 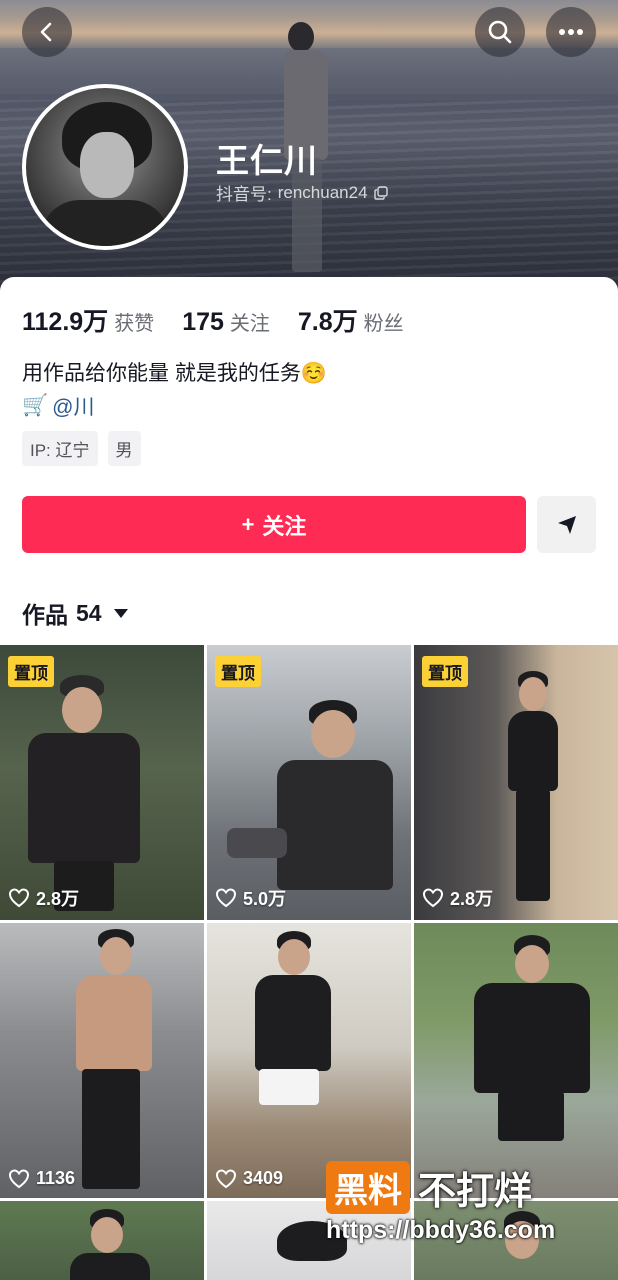 I want to click on likes-count: 1136, so click(x=41, y=1178).